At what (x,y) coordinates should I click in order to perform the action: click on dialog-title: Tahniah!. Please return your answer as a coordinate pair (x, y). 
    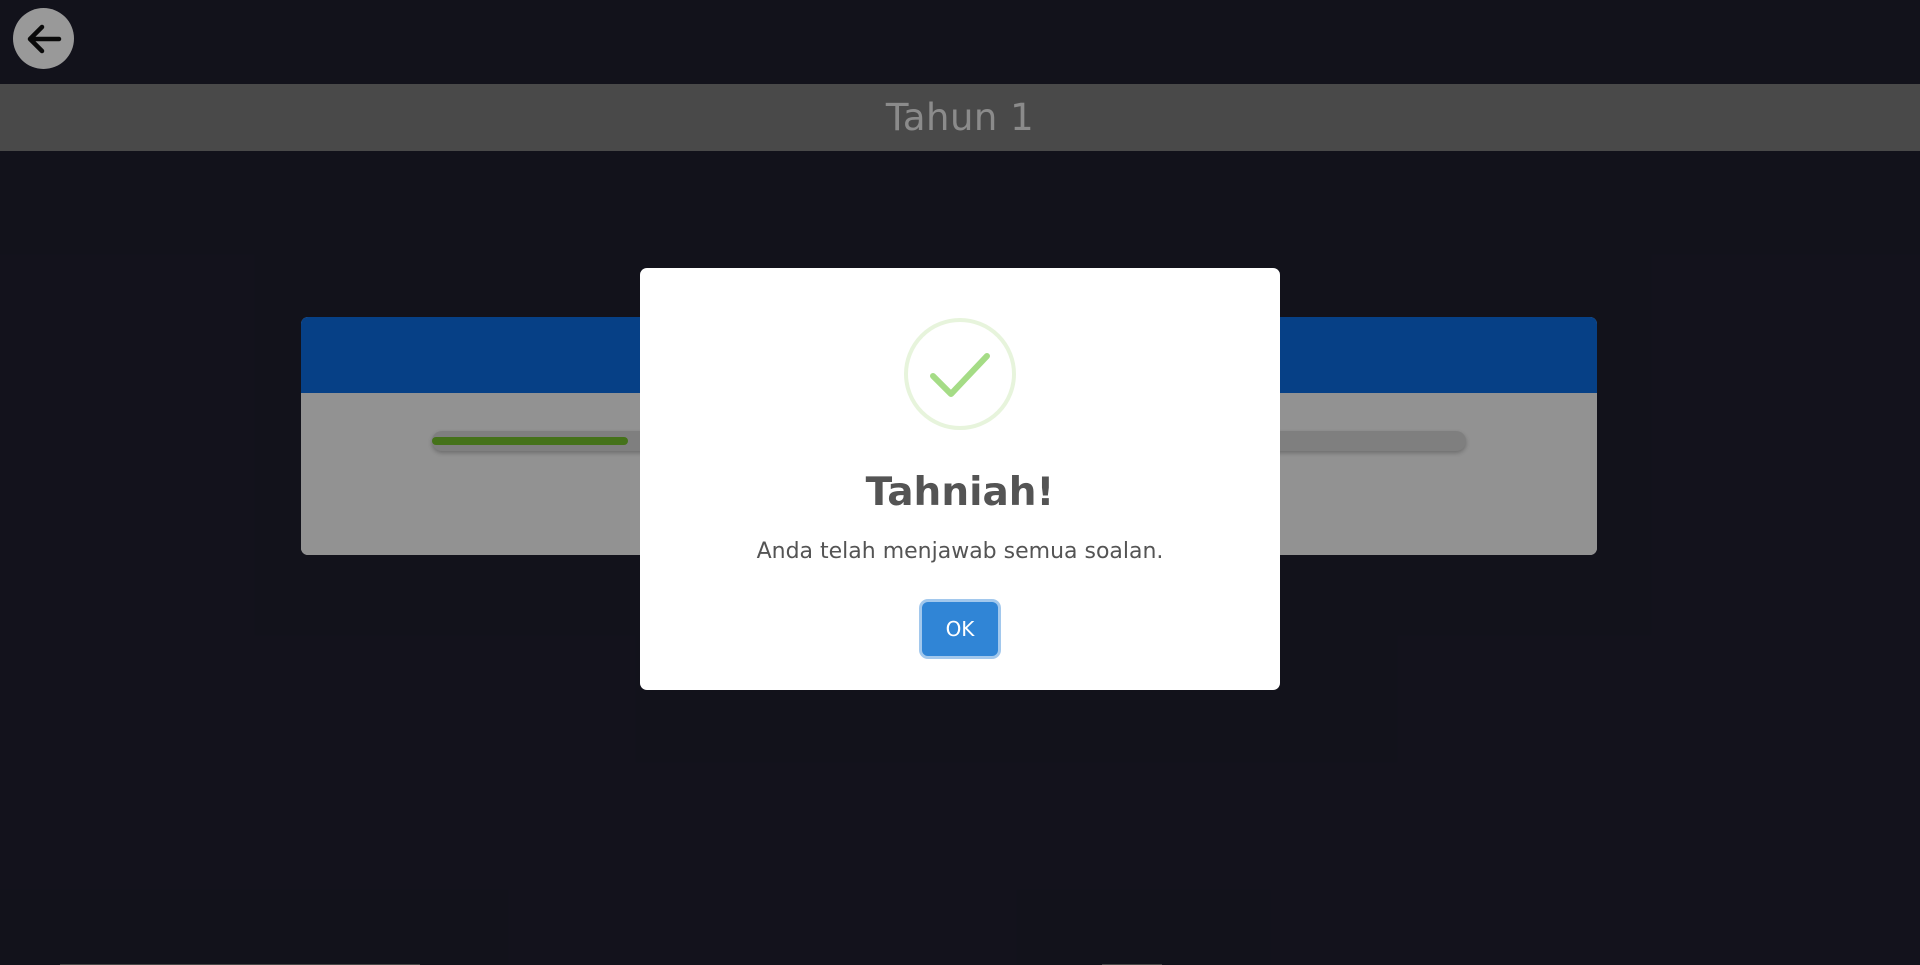
    Looking at the image, I should click on (960, 492).